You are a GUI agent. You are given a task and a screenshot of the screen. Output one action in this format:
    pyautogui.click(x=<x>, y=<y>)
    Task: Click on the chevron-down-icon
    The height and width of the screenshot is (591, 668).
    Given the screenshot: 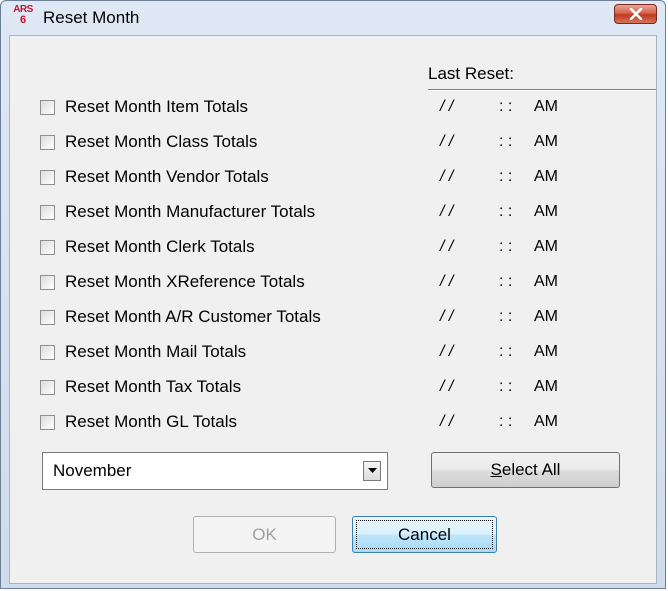 What is the action you would take?
    pyautogui.click(x=372, y=470)
    